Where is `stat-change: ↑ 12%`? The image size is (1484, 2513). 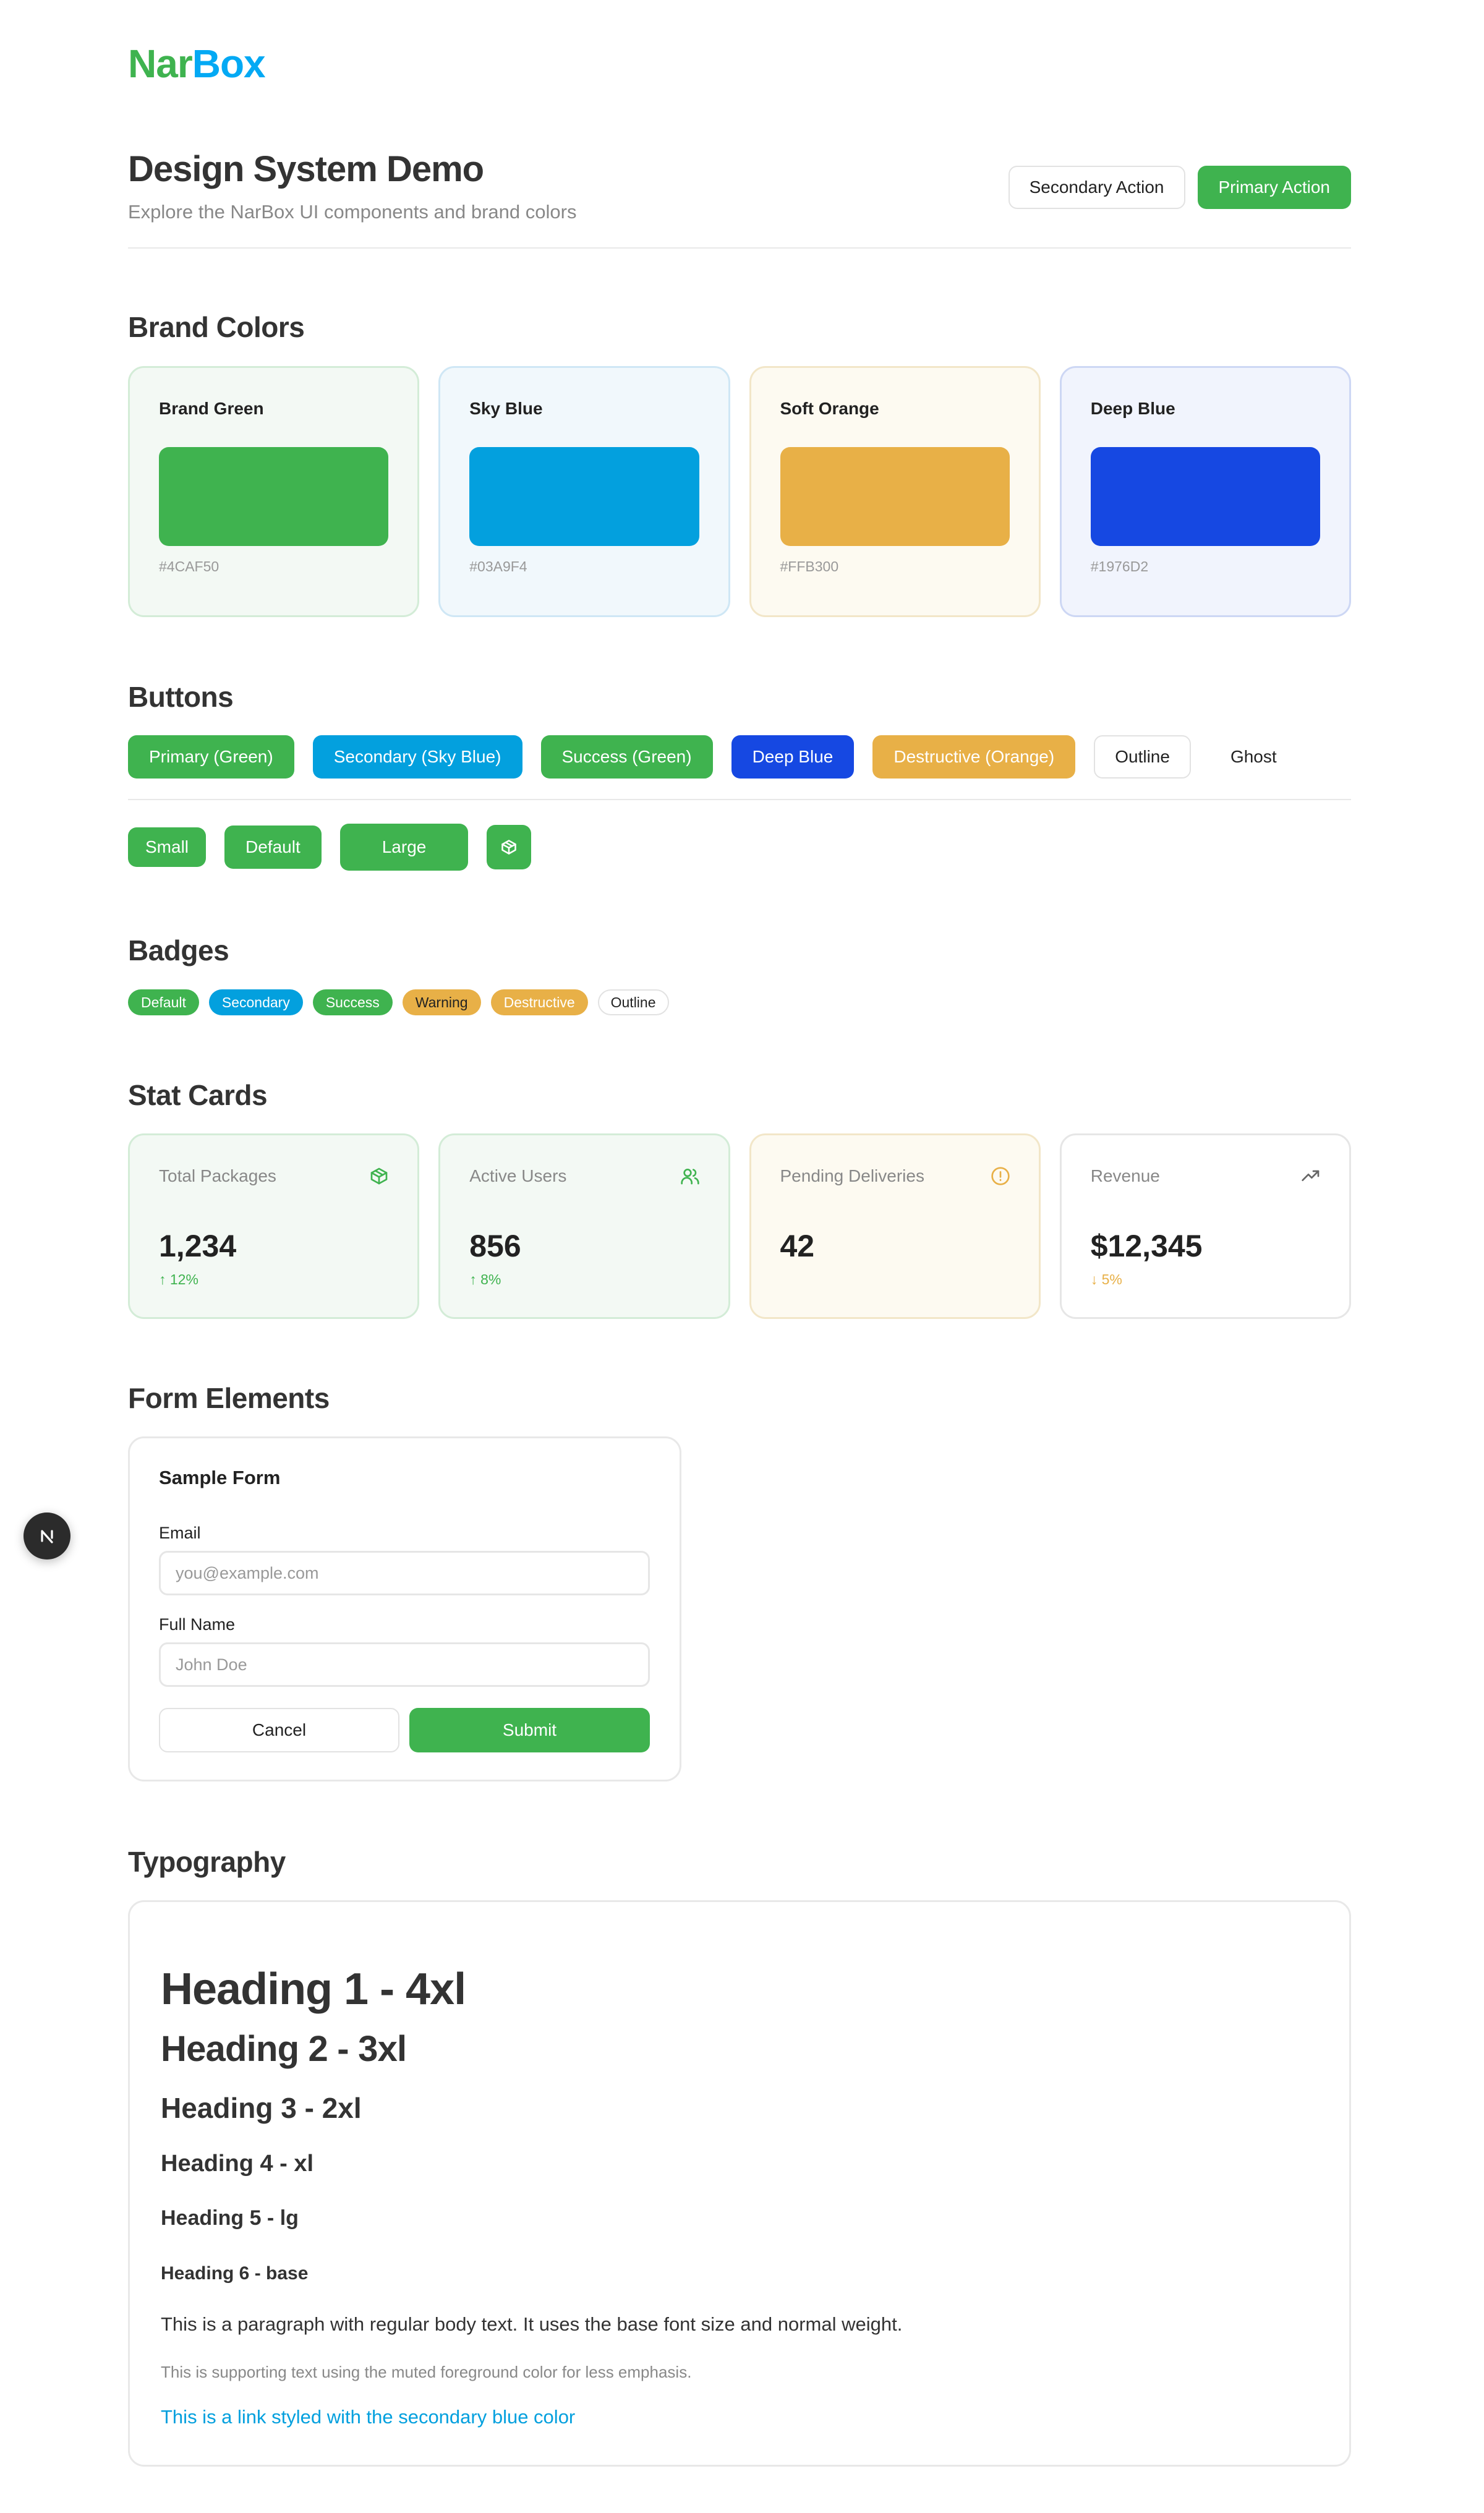 stat-change: ↑ 12% is located at coordinates (178, 1279).